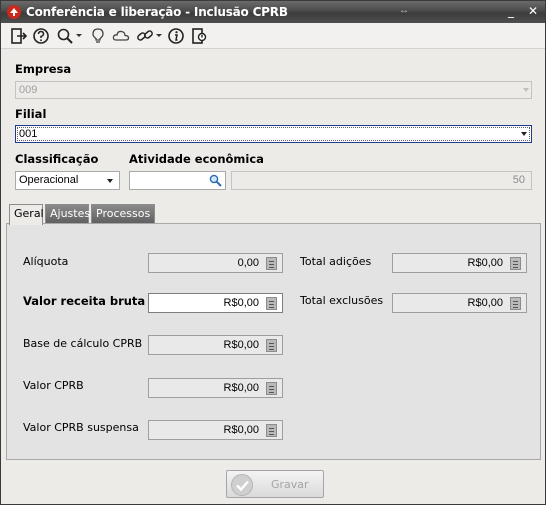 This screenshot has height=509, width=548. What do you see at coordinates (404, 10) in the screenshot?
I see `resize-arrows-icon: ↔` at bounding box center [404, 10].